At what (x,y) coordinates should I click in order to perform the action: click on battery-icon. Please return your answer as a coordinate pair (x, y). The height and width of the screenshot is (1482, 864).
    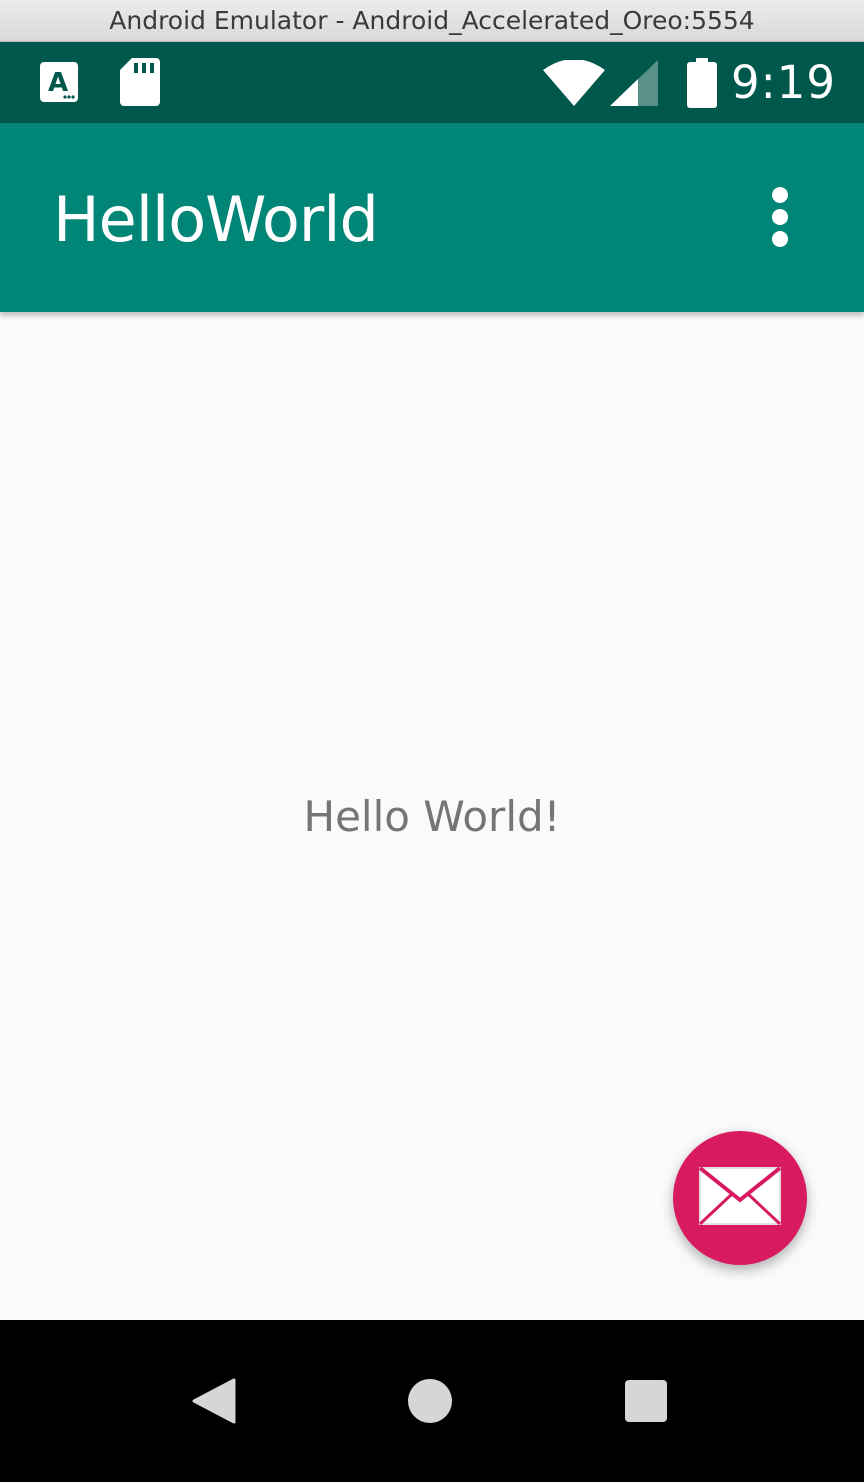
    Looking at the image, I should click on (702, 85).